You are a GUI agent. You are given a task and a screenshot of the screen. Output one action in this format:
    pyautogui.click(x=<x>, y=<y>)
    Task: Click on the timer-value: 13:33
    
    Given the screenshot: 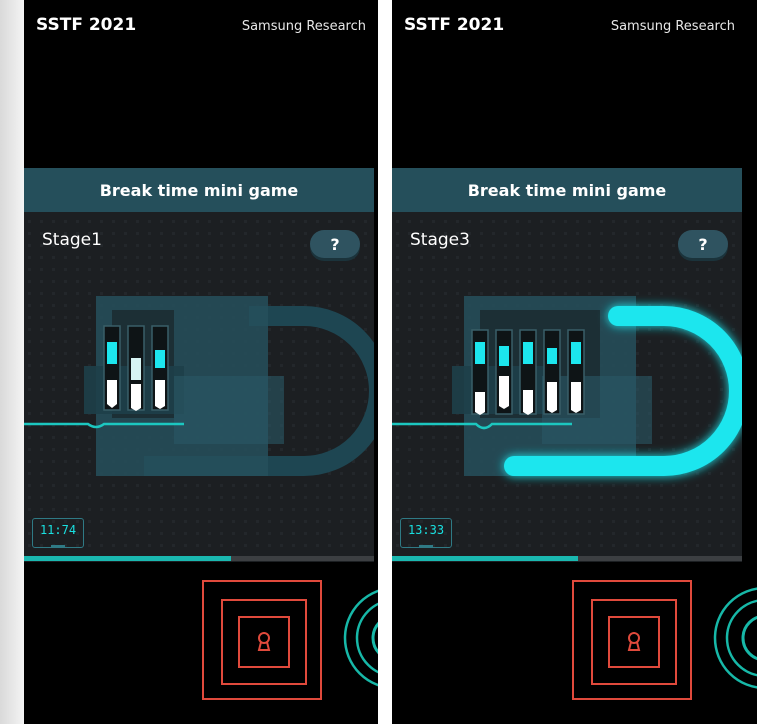 What is the action you would take?
    pyautogui.click(x=426, y=530)
    